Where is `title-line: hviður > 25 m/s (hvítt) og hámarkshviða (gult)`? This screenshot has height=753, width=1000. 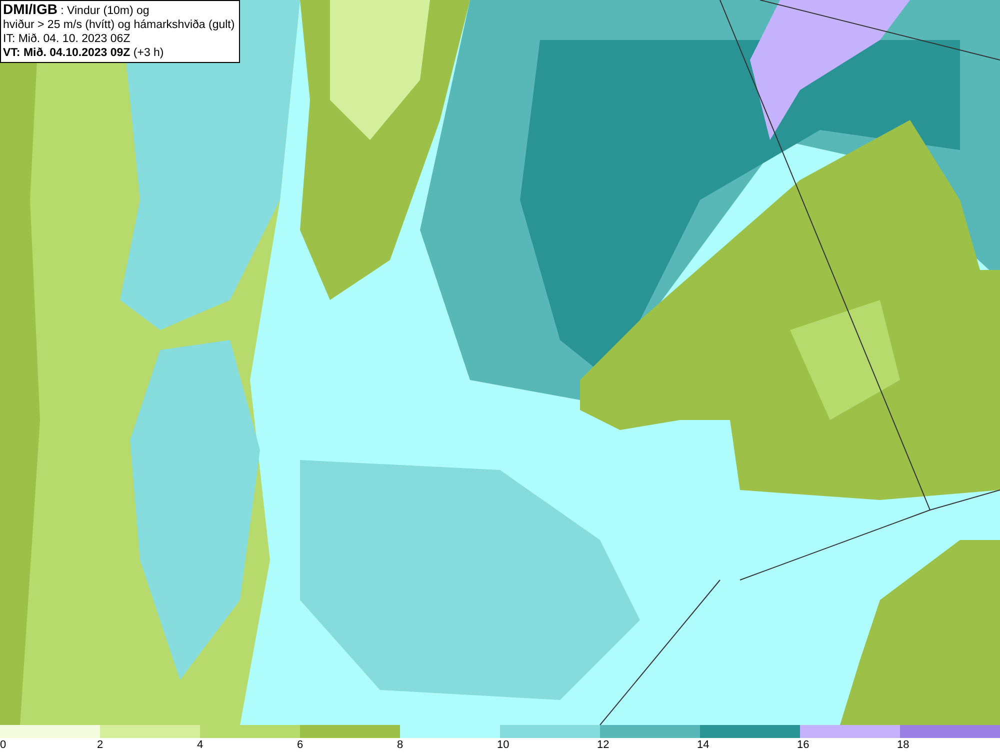
title-line: hviður > 25 m/s (hvítt) og hámarkshviða (gult) is located at coordinates (119, 25).